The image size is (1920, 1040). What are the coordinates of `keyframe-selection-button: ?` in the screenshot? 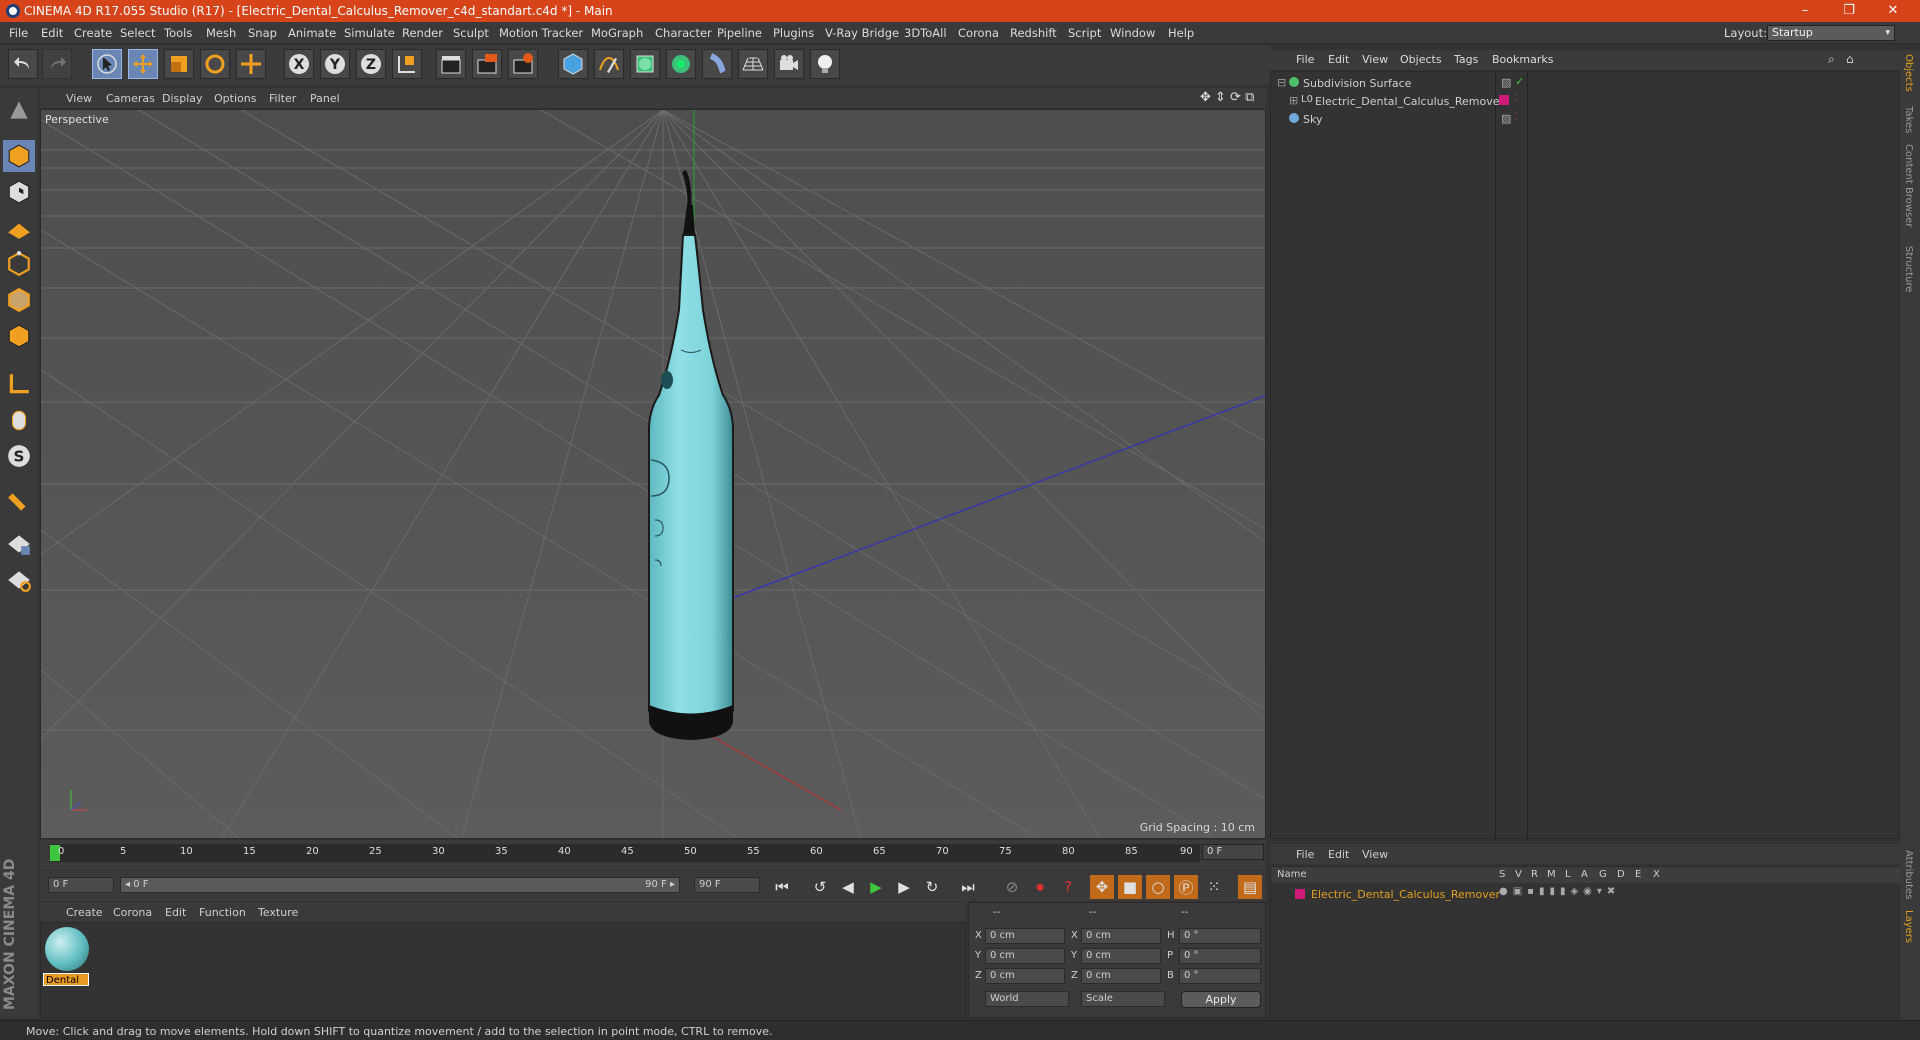 It's located at (1068, 887).